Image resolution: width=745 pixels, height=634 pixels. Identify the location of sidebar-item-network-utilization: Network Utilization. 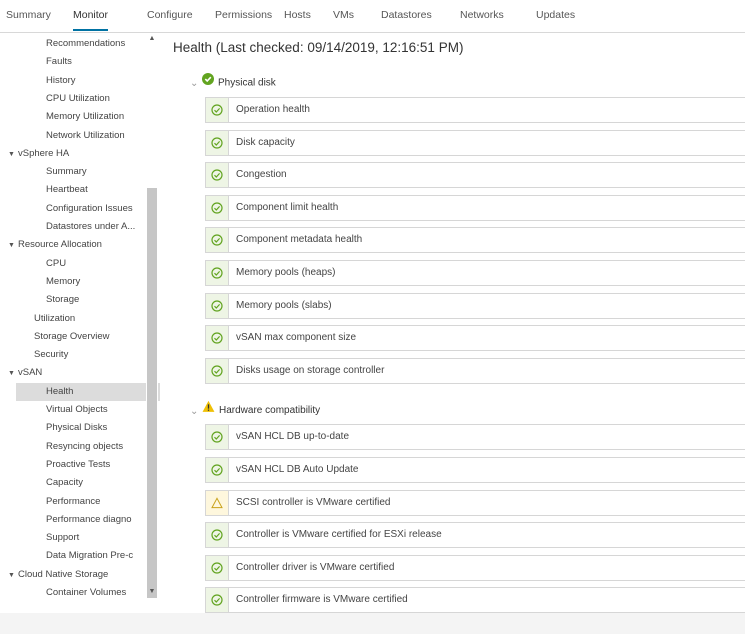
(96, 136).